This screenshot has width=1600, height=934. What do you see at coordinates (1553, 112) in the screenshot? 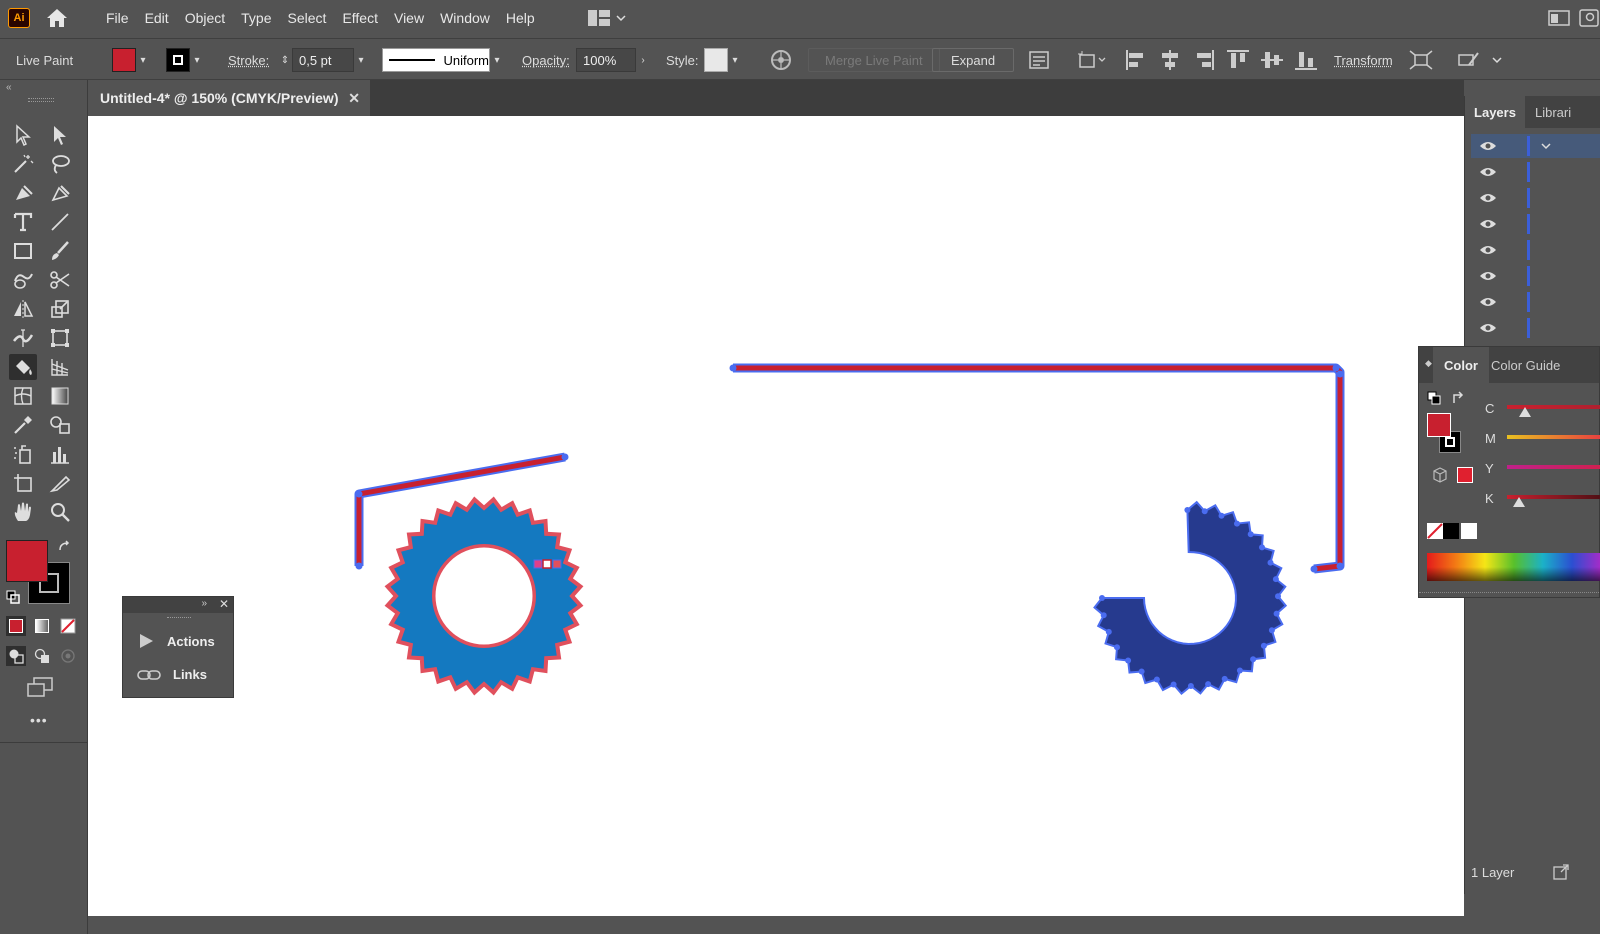
I see `tab-libraries: Librari` at bounding box center [1553, 112].